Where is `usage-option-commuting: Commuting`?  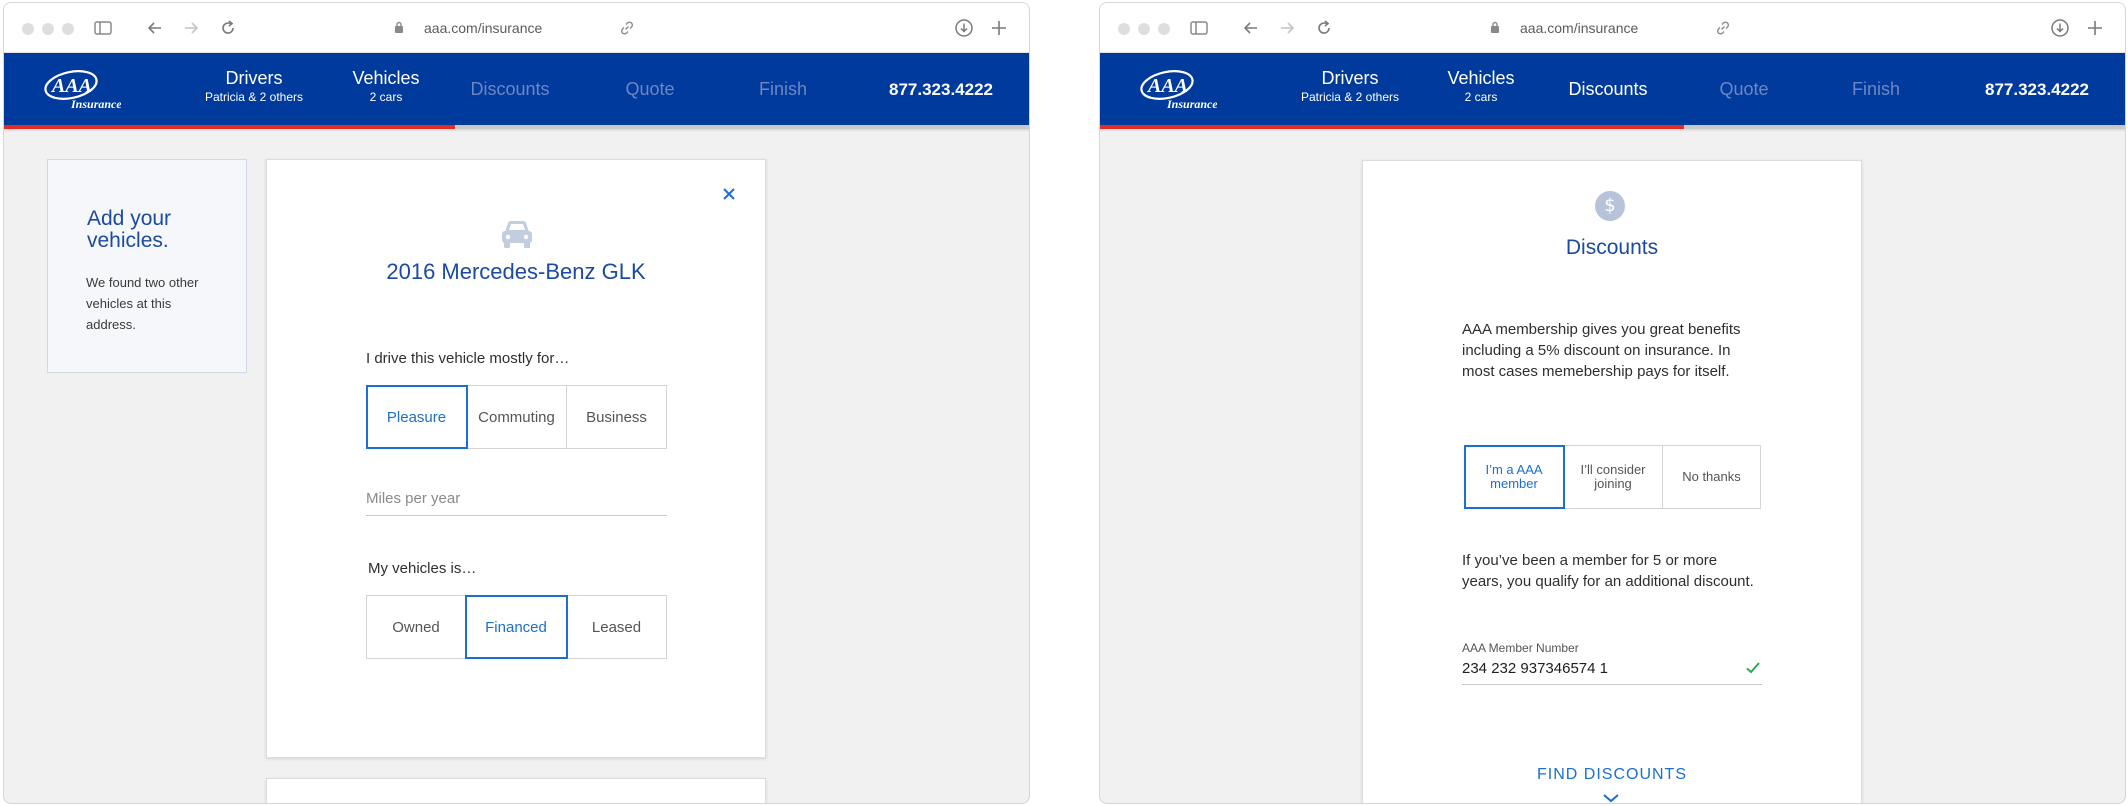 usage-option-commuting: Commuting is located at coordinates (517, 417).